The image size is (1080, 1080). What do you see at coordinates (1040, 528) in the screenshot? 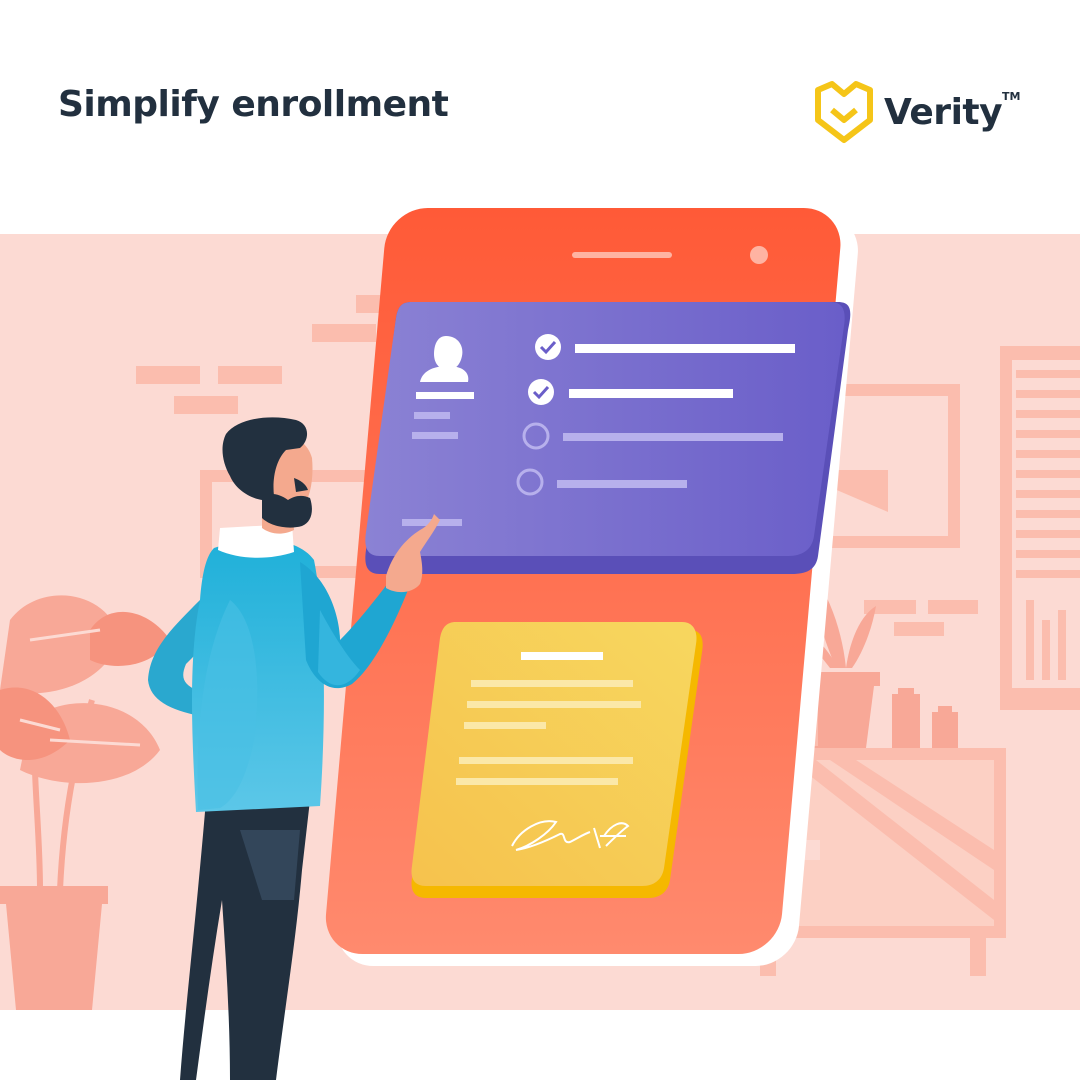
I see `wall-blinds` at bounding box center [1040, 528].